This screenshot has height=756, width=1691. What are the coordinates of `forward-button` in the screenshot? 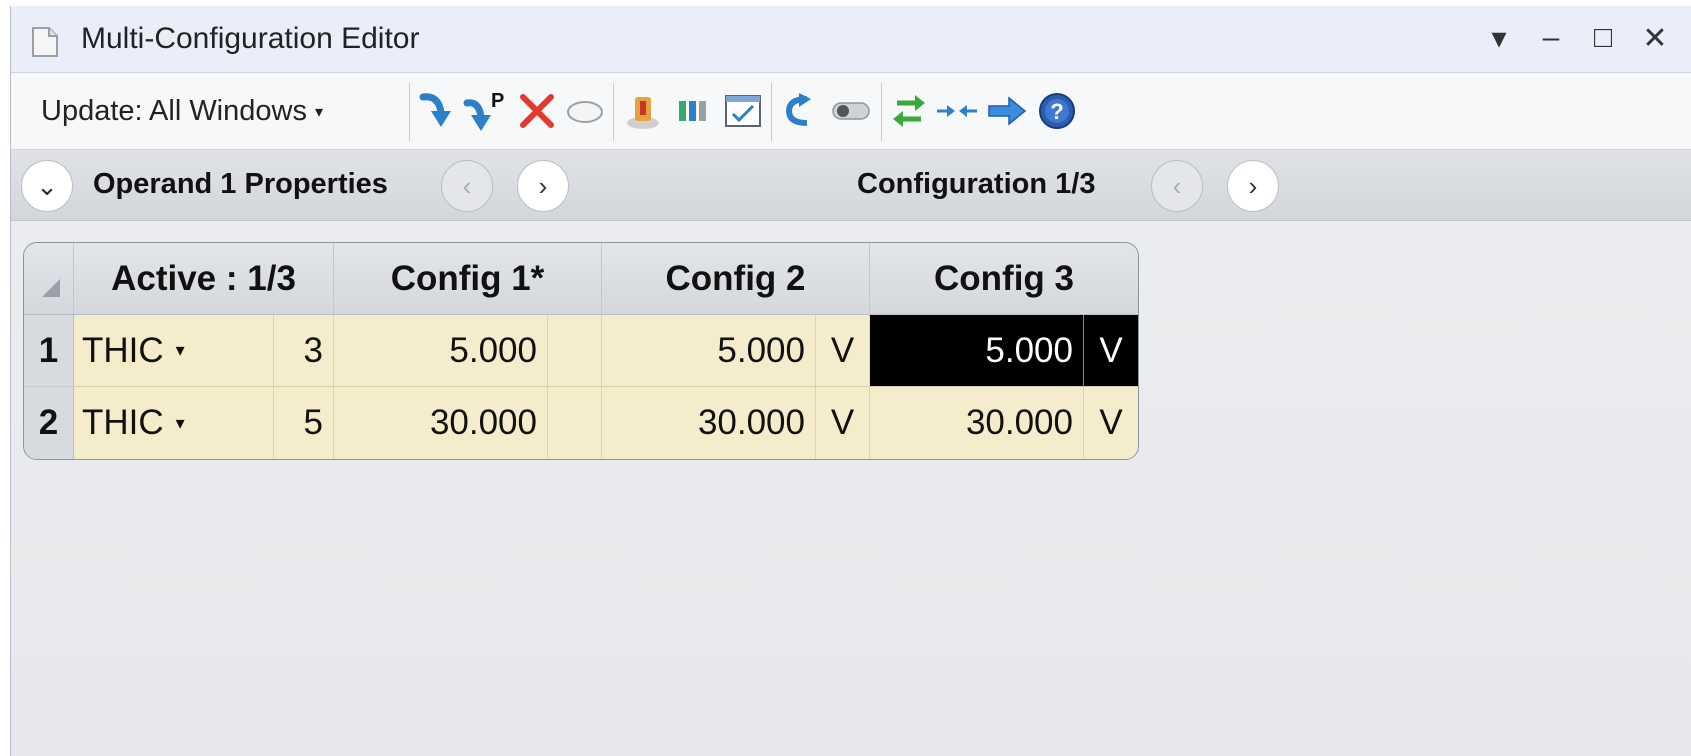 It's located at (1007, 111).